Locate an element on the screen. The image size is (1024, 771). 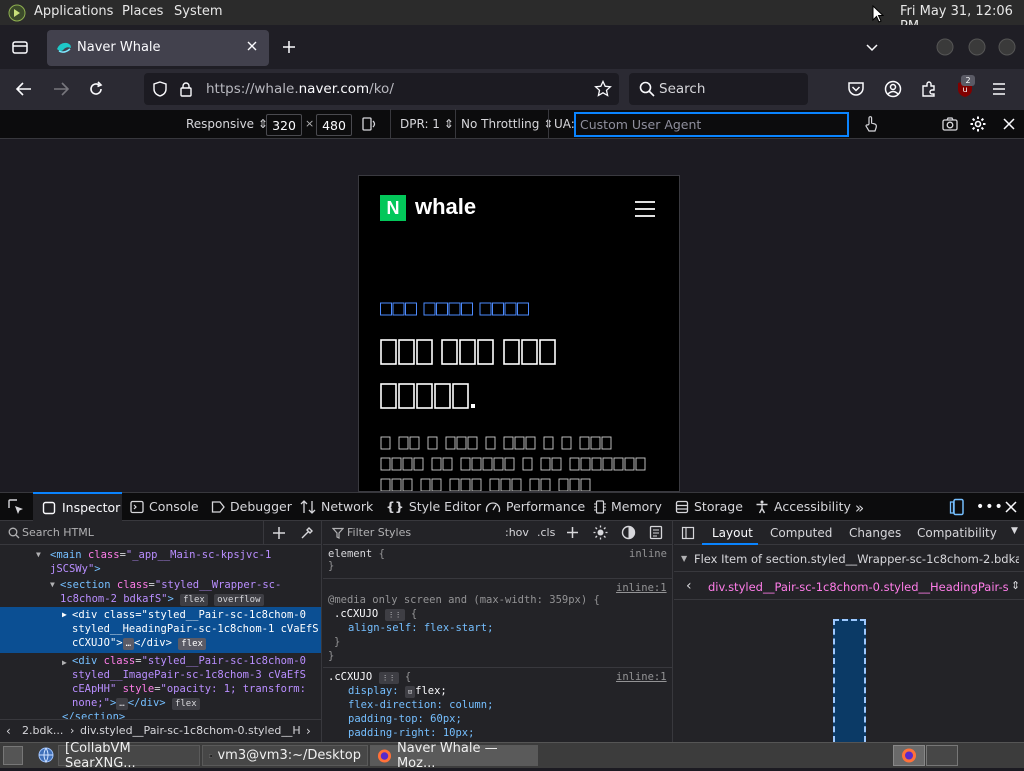
declaration-display-value: flex; is located at coordinates (431, 691).